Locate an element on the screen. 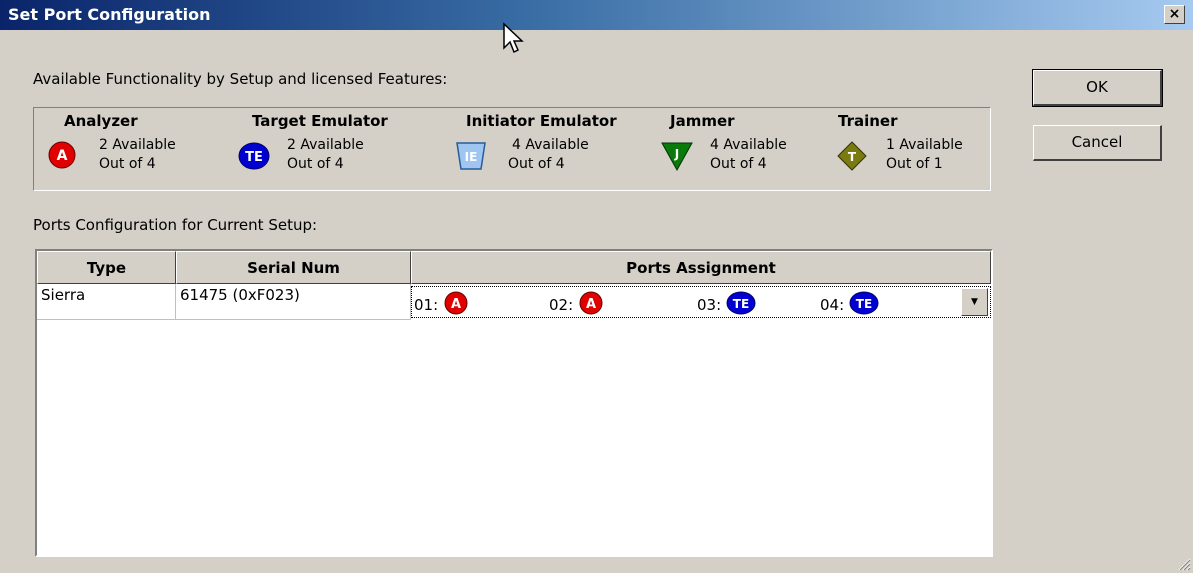  feature-initiator-emulator-title: Initiator Emulator is located at coordinates (541, 121).